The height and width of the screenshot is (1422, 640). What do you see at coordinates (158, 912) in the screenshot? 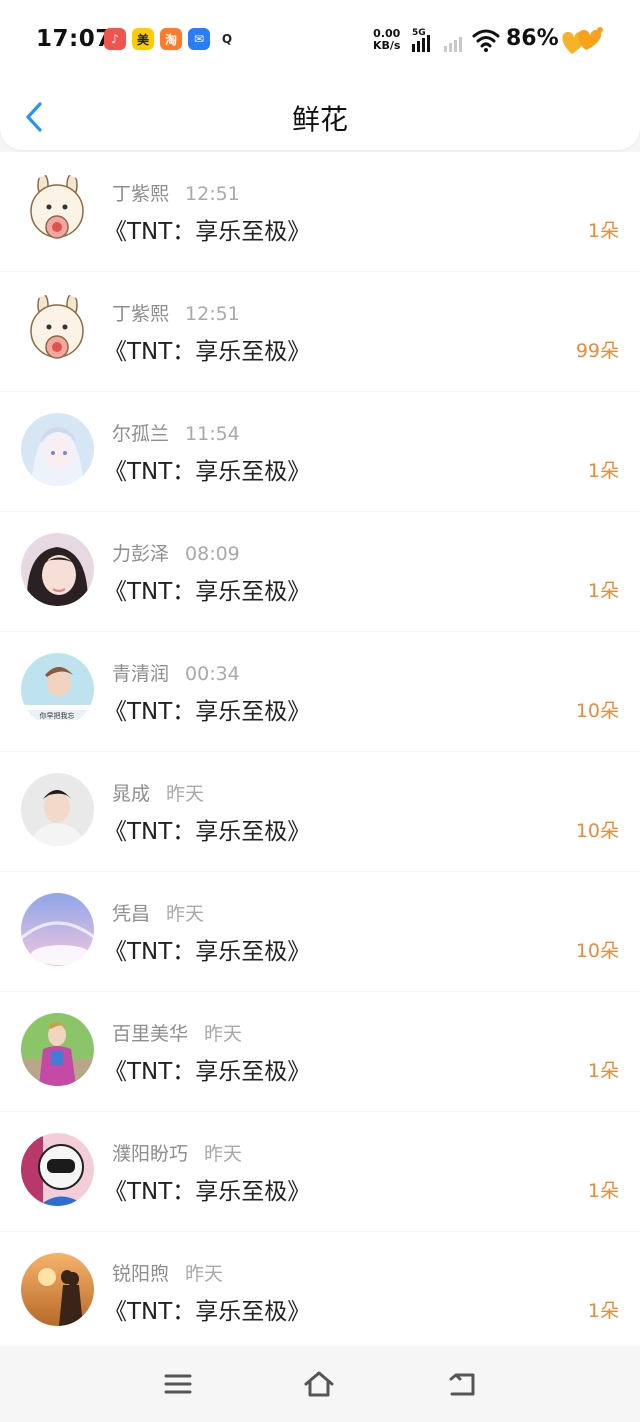
I see `sender-line: 凭昌 昨天` at bounding box center [158, 912].